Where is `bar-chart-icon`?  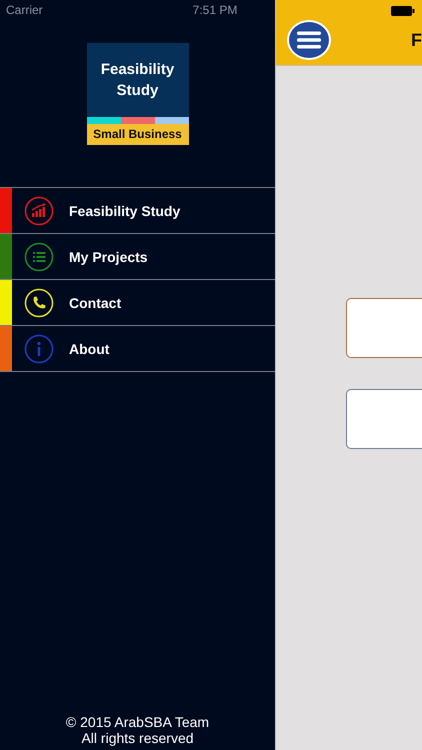
bar-chart-icon is located at coordinates (39, 211).